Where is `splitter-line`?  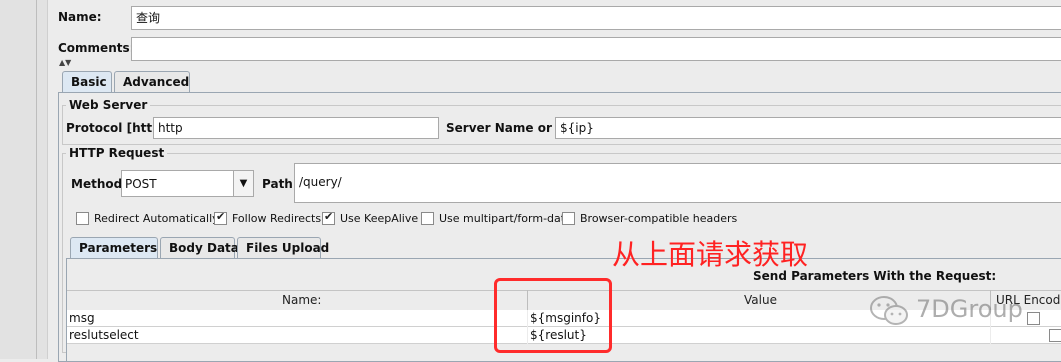 splitter-line is located at coordinates (36, 179).